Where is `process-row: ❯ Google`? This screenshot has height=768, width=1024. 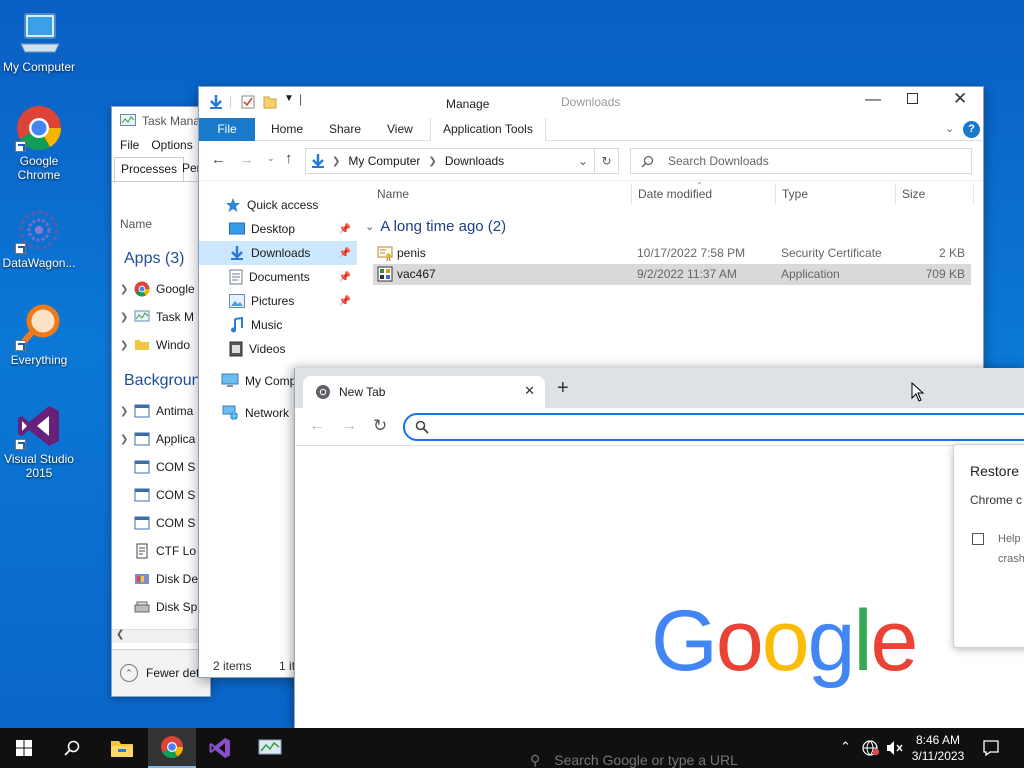 process-row: ❯ Google is located at coordinates (157, 289).